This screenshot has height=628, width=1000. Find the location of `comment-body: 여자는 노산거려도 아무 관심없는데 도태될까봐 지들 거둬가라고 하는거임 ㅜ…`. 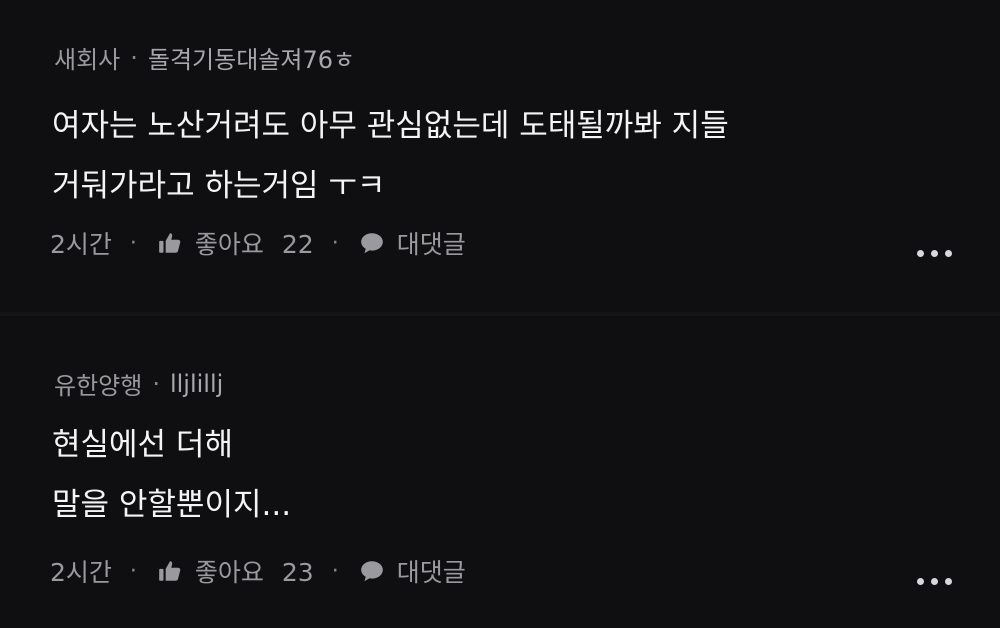

comment-body: 여자는 노산거려도 아무 관심없는데 도태될까봐 지들 거둬가라고 하는거임 ㅜ… is located at coordinates (390, 156).